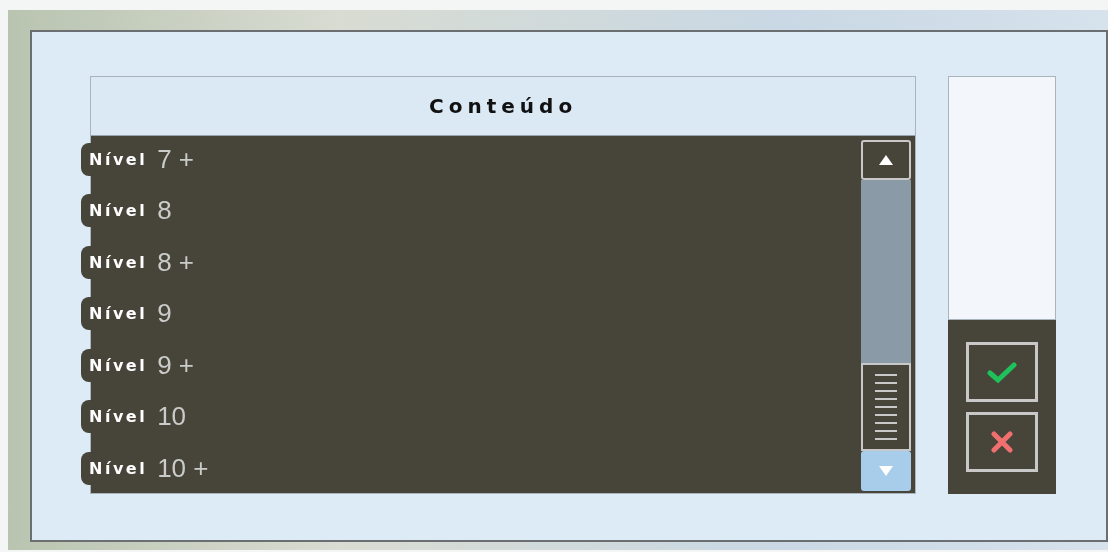  I want to click on scroll-down-button, so click(886, 471).